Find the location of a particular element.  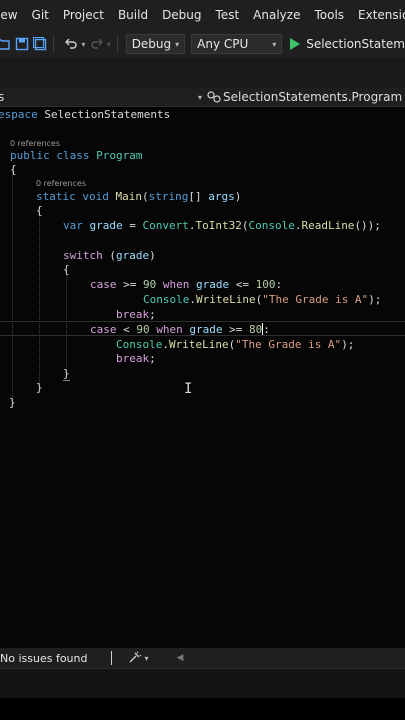

configuration-select: Debug ▾ is located at coordinates (155, 44).